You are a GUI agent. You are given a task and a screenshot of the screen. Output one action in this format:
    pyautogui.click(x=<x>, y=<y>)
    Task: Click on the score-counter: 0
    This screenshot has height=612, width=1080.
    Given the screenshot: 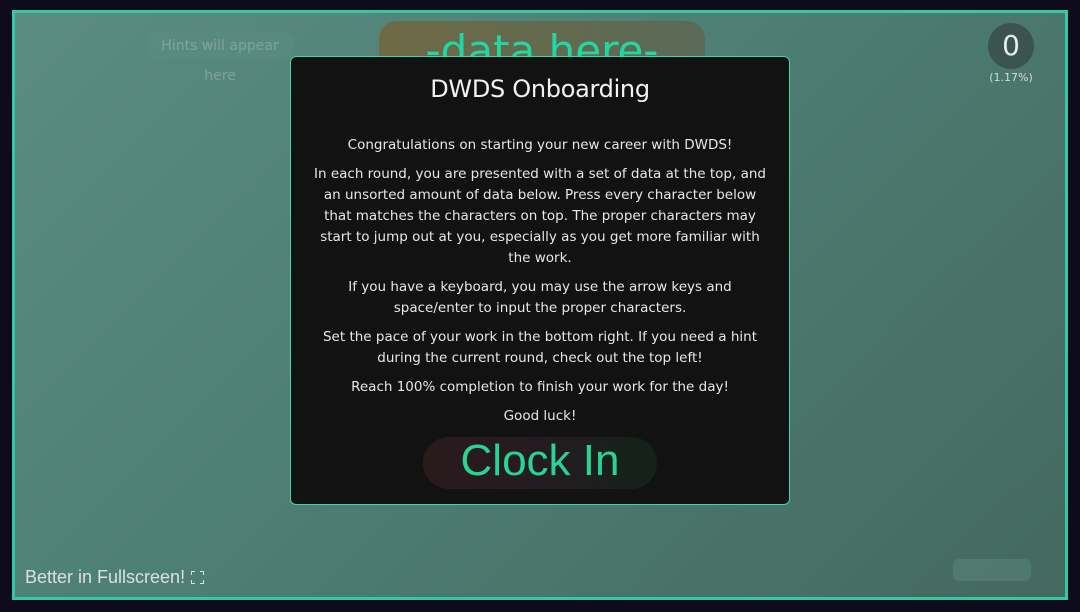 What is the action you would take?
    pyautogui.click(x=1011, y=46)
    